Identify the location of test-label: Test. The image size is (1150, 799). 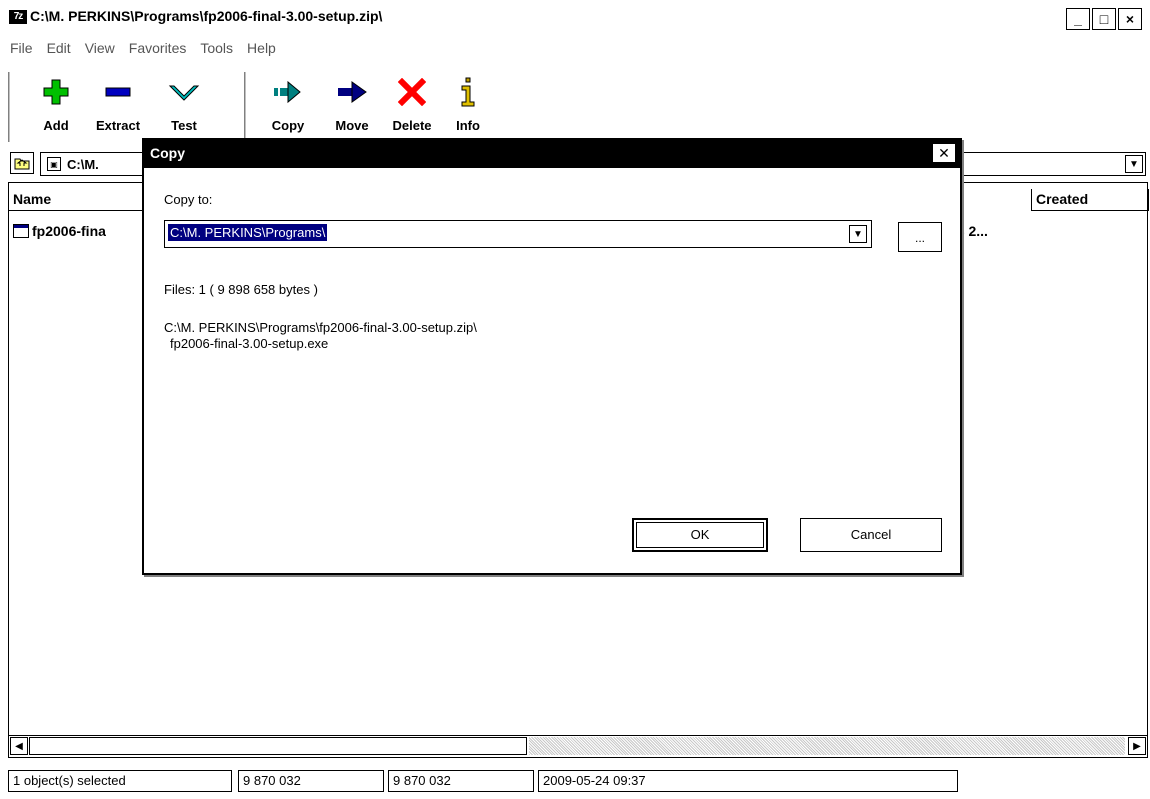
(184, 125).